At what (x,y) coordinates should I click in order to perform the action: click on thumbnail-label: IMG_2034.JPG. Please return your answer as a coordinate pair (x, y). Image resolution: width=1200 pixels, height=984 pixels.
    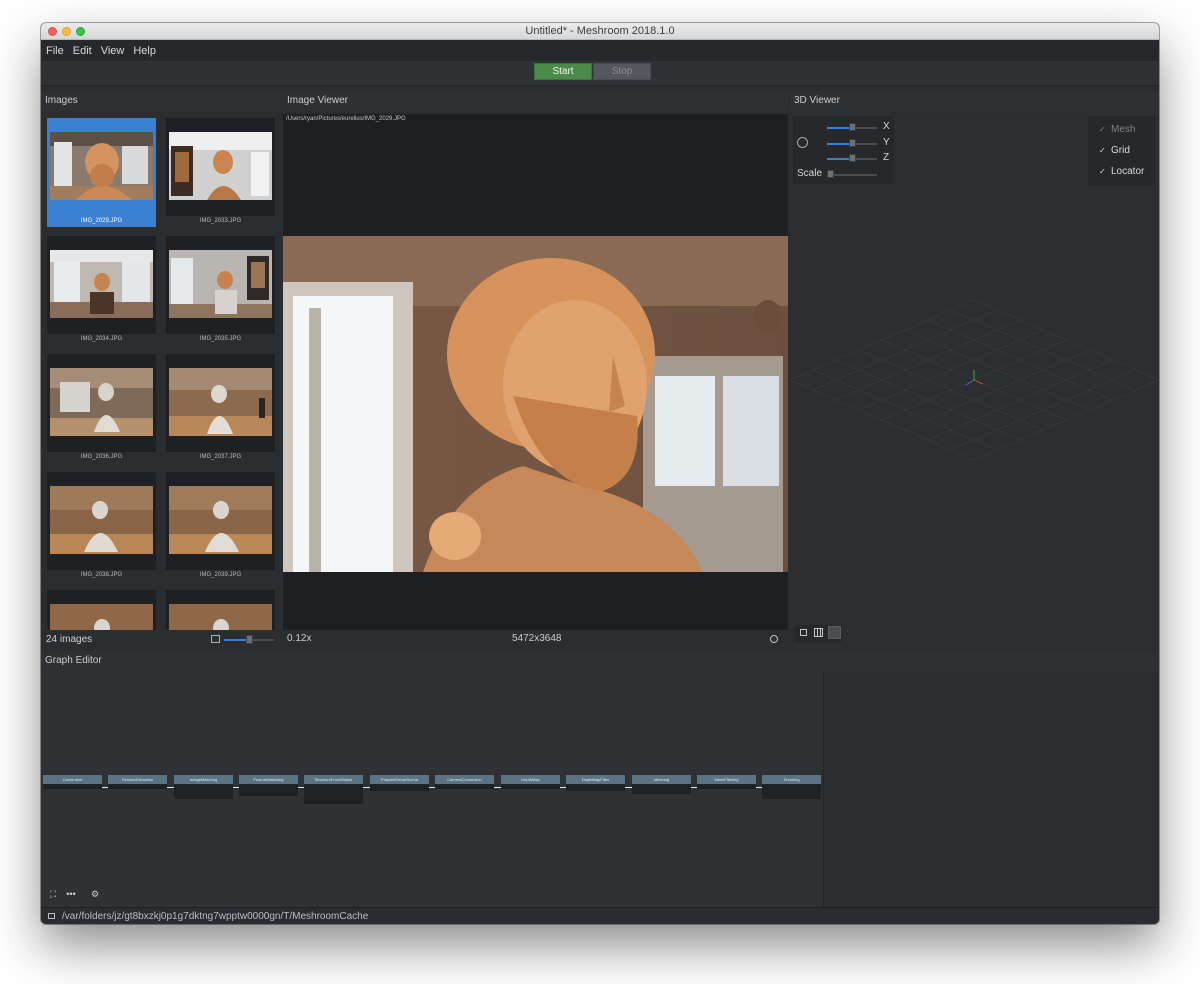
    Looking at the image, I should click on (101, 339).